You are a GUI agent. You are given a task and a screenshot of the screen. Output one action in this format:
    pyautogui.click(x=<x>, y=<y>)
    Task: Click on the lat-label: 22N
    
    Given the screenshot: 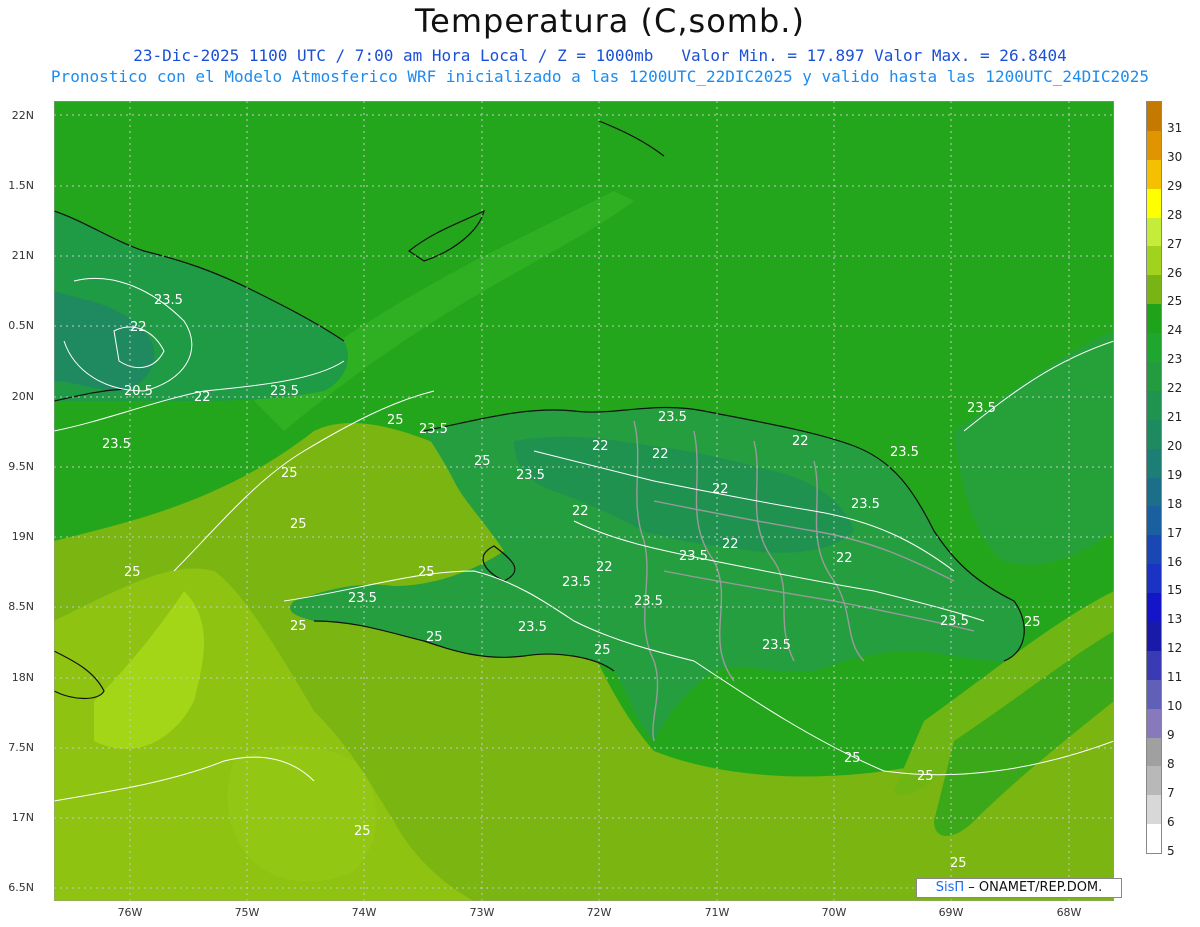 What is the action you would take?
    pyautogui.click(x=22, y=115)
    